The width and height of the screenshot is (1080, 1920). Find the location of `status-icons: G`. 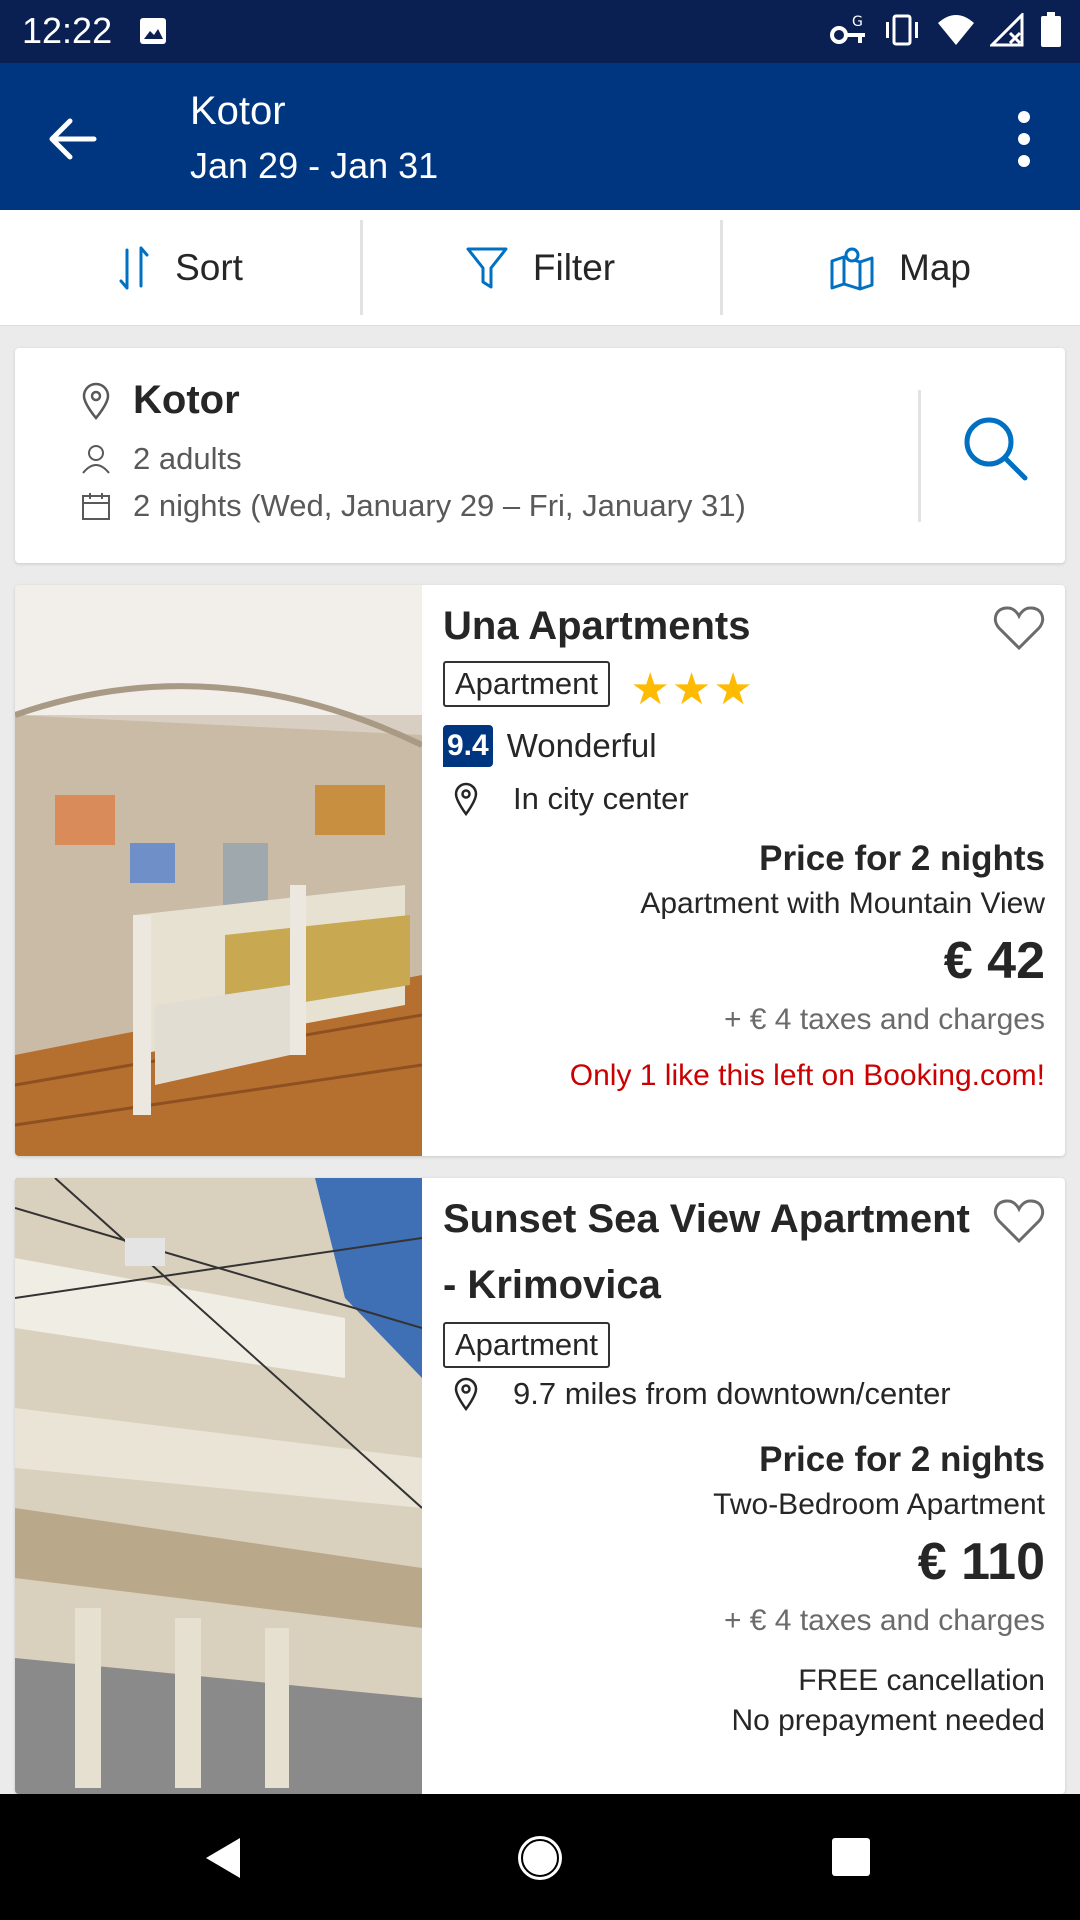

status-icons: G is located at coordinates (946, 30).